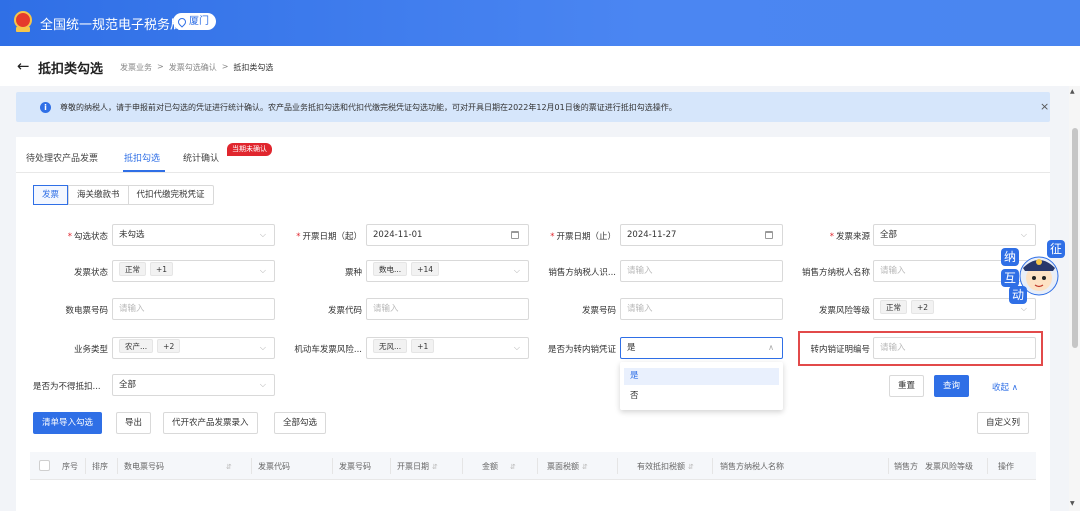 Image resolution: width=1080 pixels, height=511 pixels. I want to click on non-deductible-select: 全部 ⌵, so click(193, 385).